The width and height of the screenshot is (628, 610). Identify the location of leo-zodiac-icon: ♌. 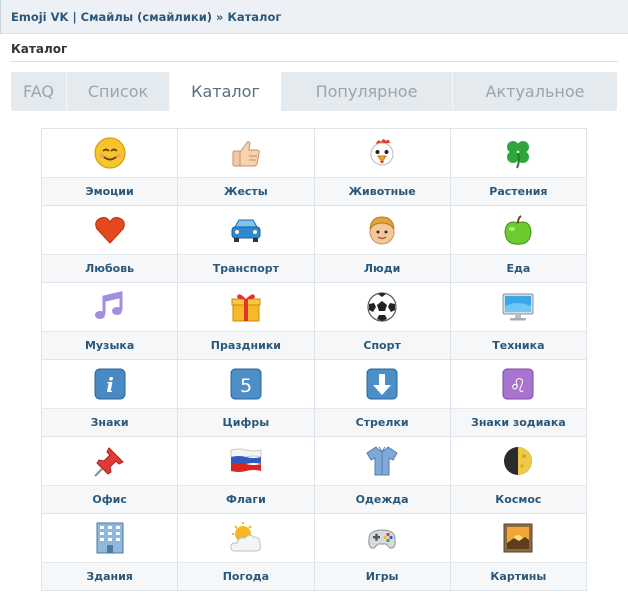
(518, 384).